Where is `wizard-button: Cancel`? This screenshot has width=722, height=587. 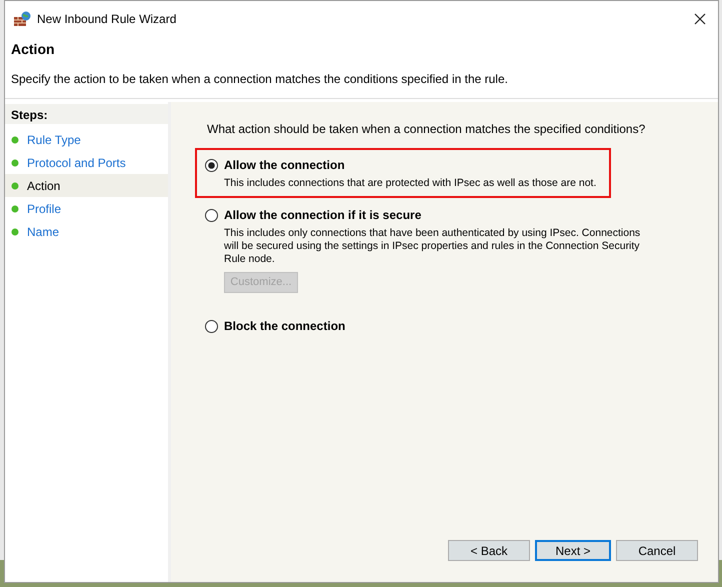
wizard-button: Cancel is located at coordinates (657, 550).